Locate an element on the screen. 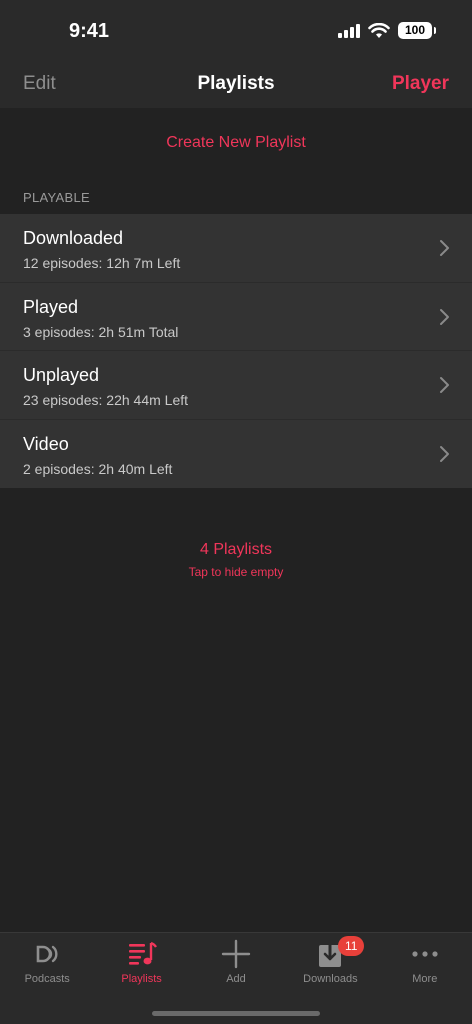 This screenshot has height=1024, width=472. downloads-badge: 11 is located at coordinates (351, 946).